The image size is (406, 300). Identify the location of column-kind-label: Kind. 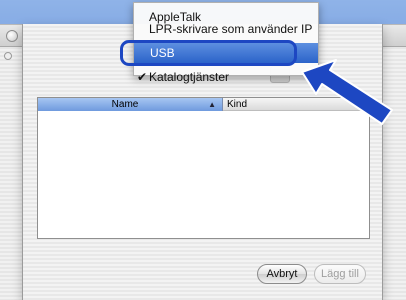
(237, 104).